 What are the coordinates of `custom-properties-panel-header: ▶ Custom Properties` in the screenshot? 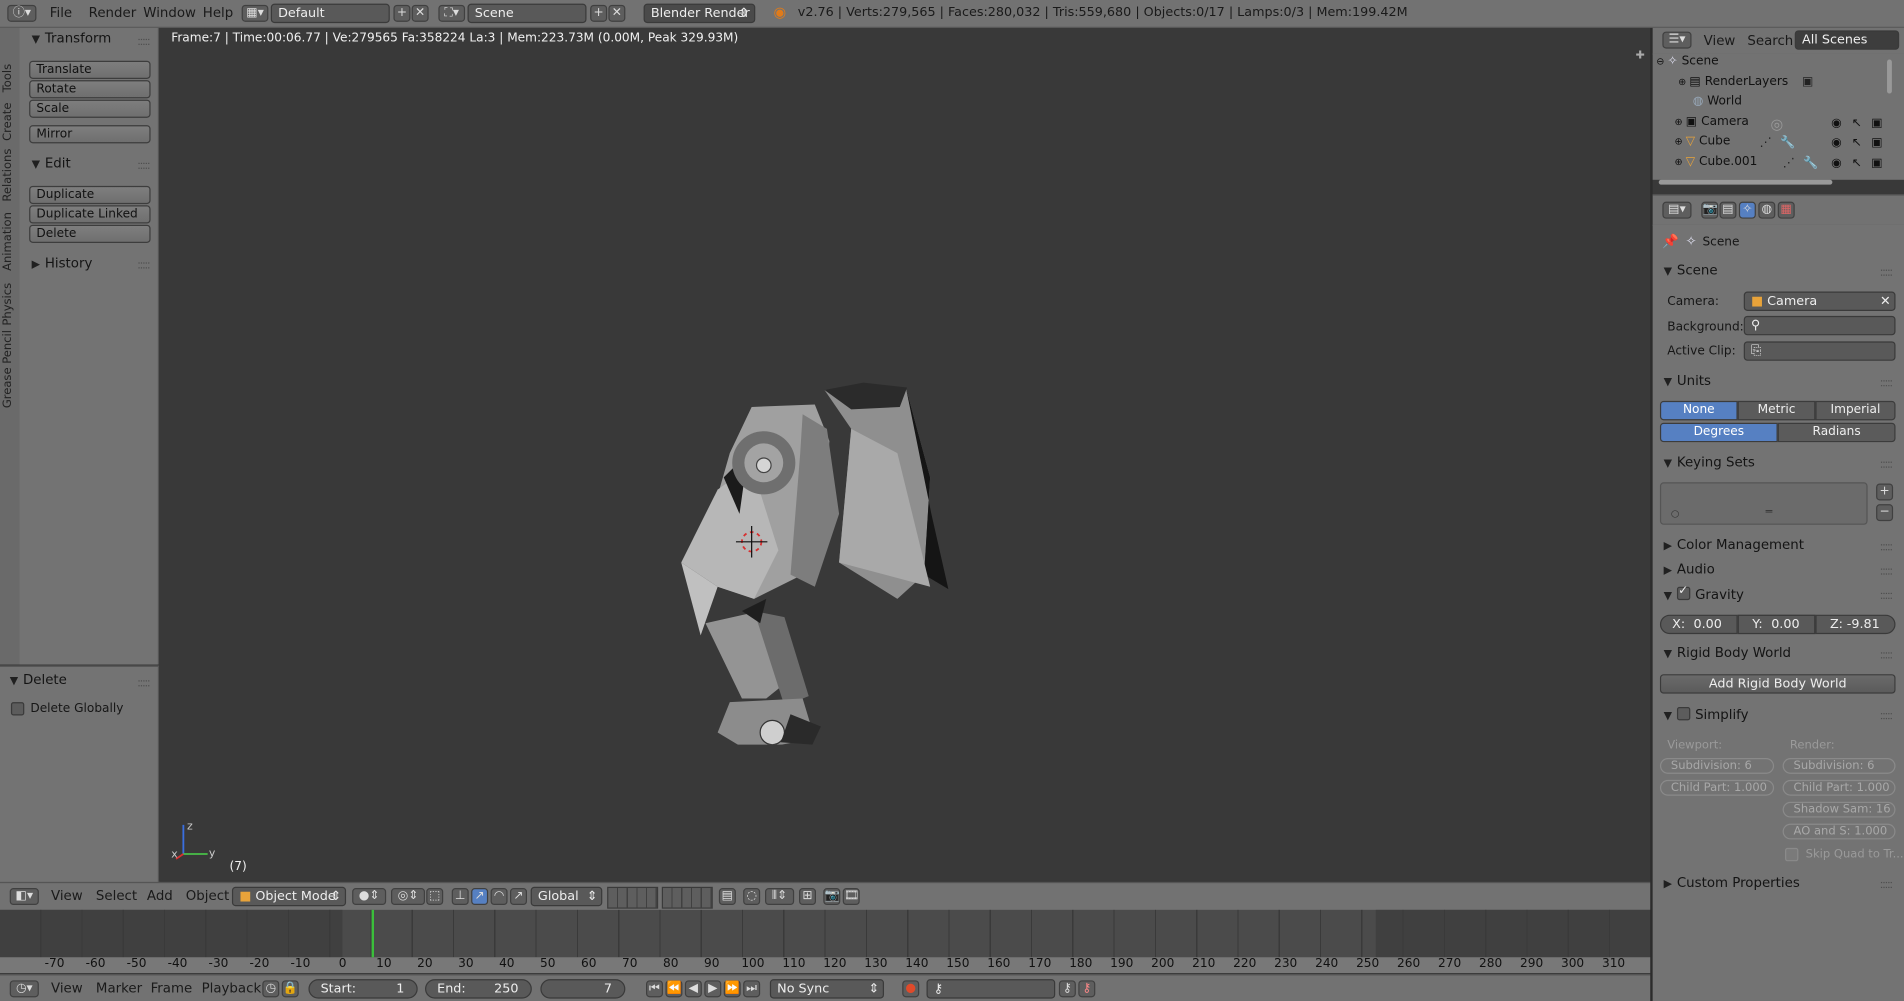 It's located at (1732, 883).